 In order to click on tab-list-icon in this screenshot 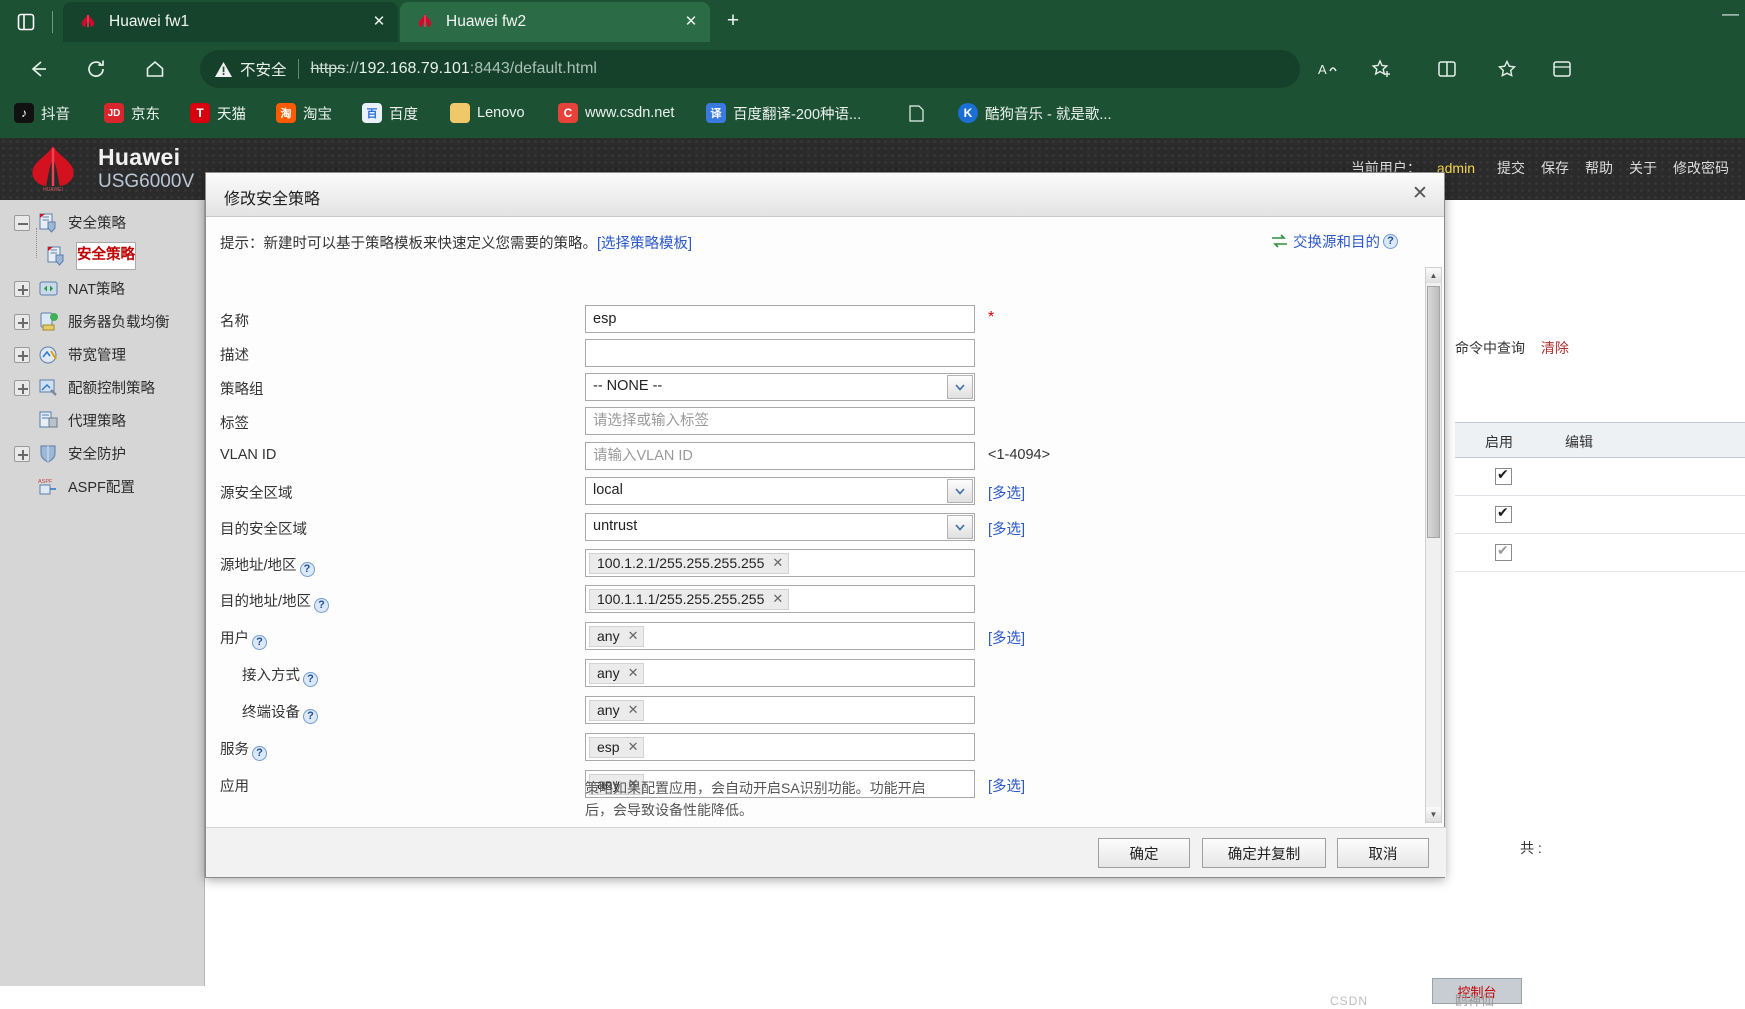, I will do `click(26, 22)`.